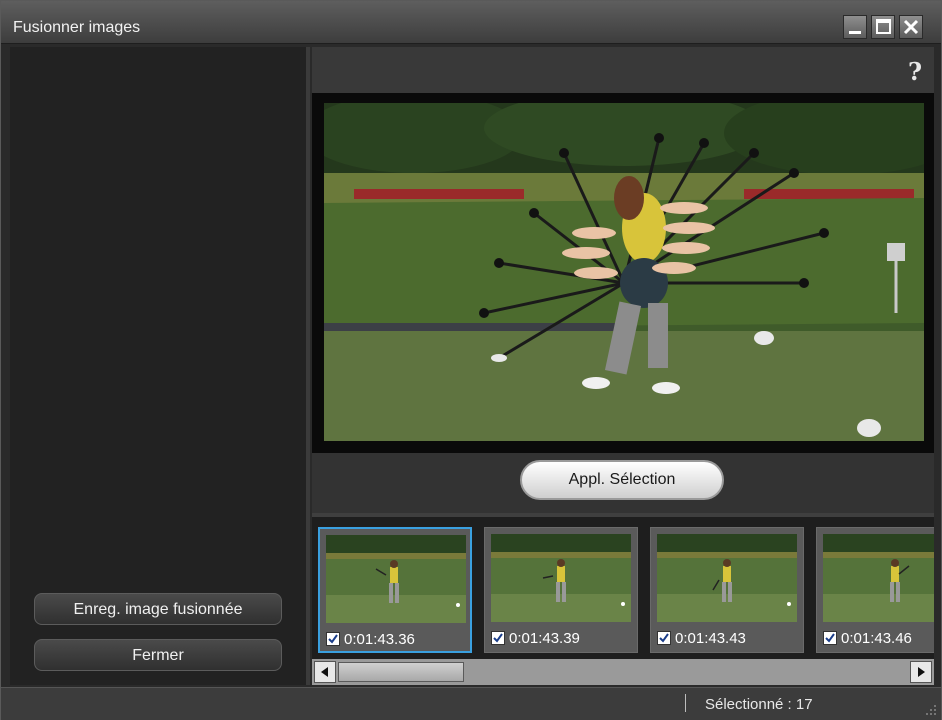 This screenshot has width=942, height=720. I want to click on arrow-left-icon, so click(324, 672).